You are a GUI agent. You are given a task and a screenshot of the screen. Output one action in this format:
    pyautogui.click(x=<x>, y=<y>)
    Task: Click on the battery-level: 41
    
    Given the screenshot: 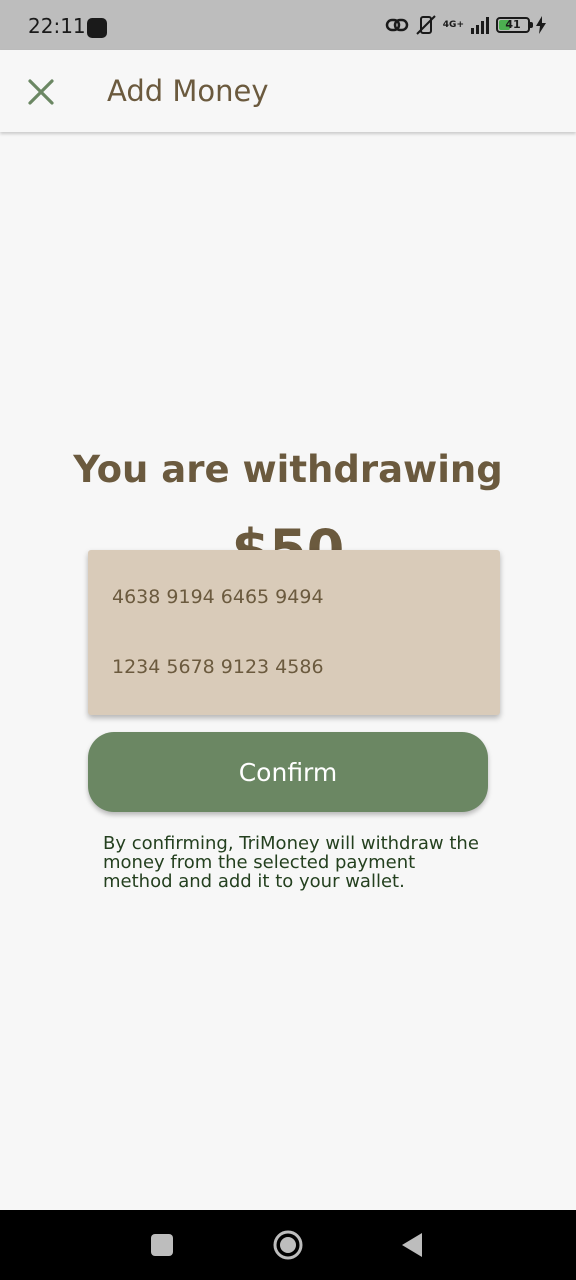 What is the action you would take?
    pyautogui.click(x=513, y=24)
    